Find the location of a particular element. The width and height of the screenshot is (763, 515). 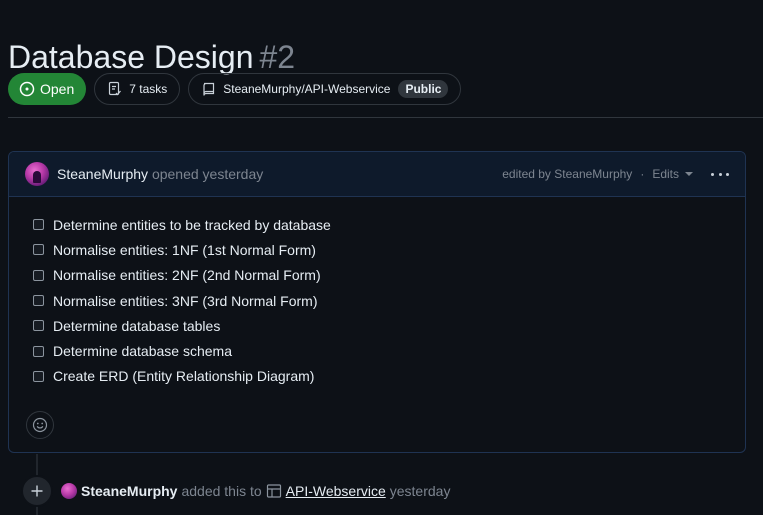

issue-title-text: Database Design is located at coordinates (131, 57).